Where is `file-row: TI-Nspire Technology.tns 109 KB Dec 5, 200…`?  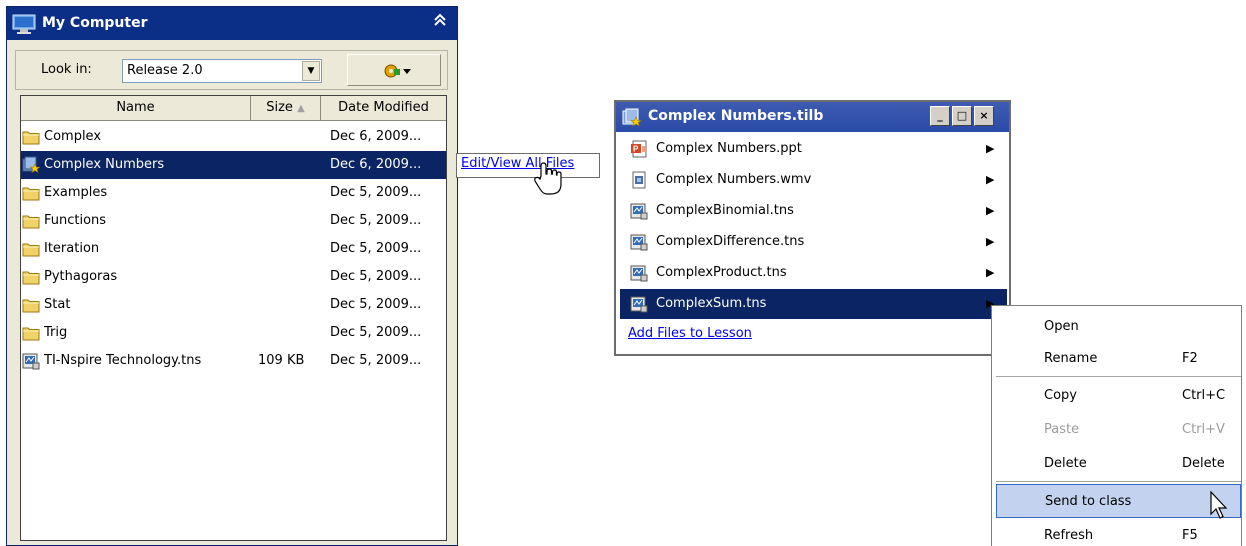 file-row: TI-Nspire Technology.tns 109 KB Dec 5, 200… is located at coordinates (233, 361).